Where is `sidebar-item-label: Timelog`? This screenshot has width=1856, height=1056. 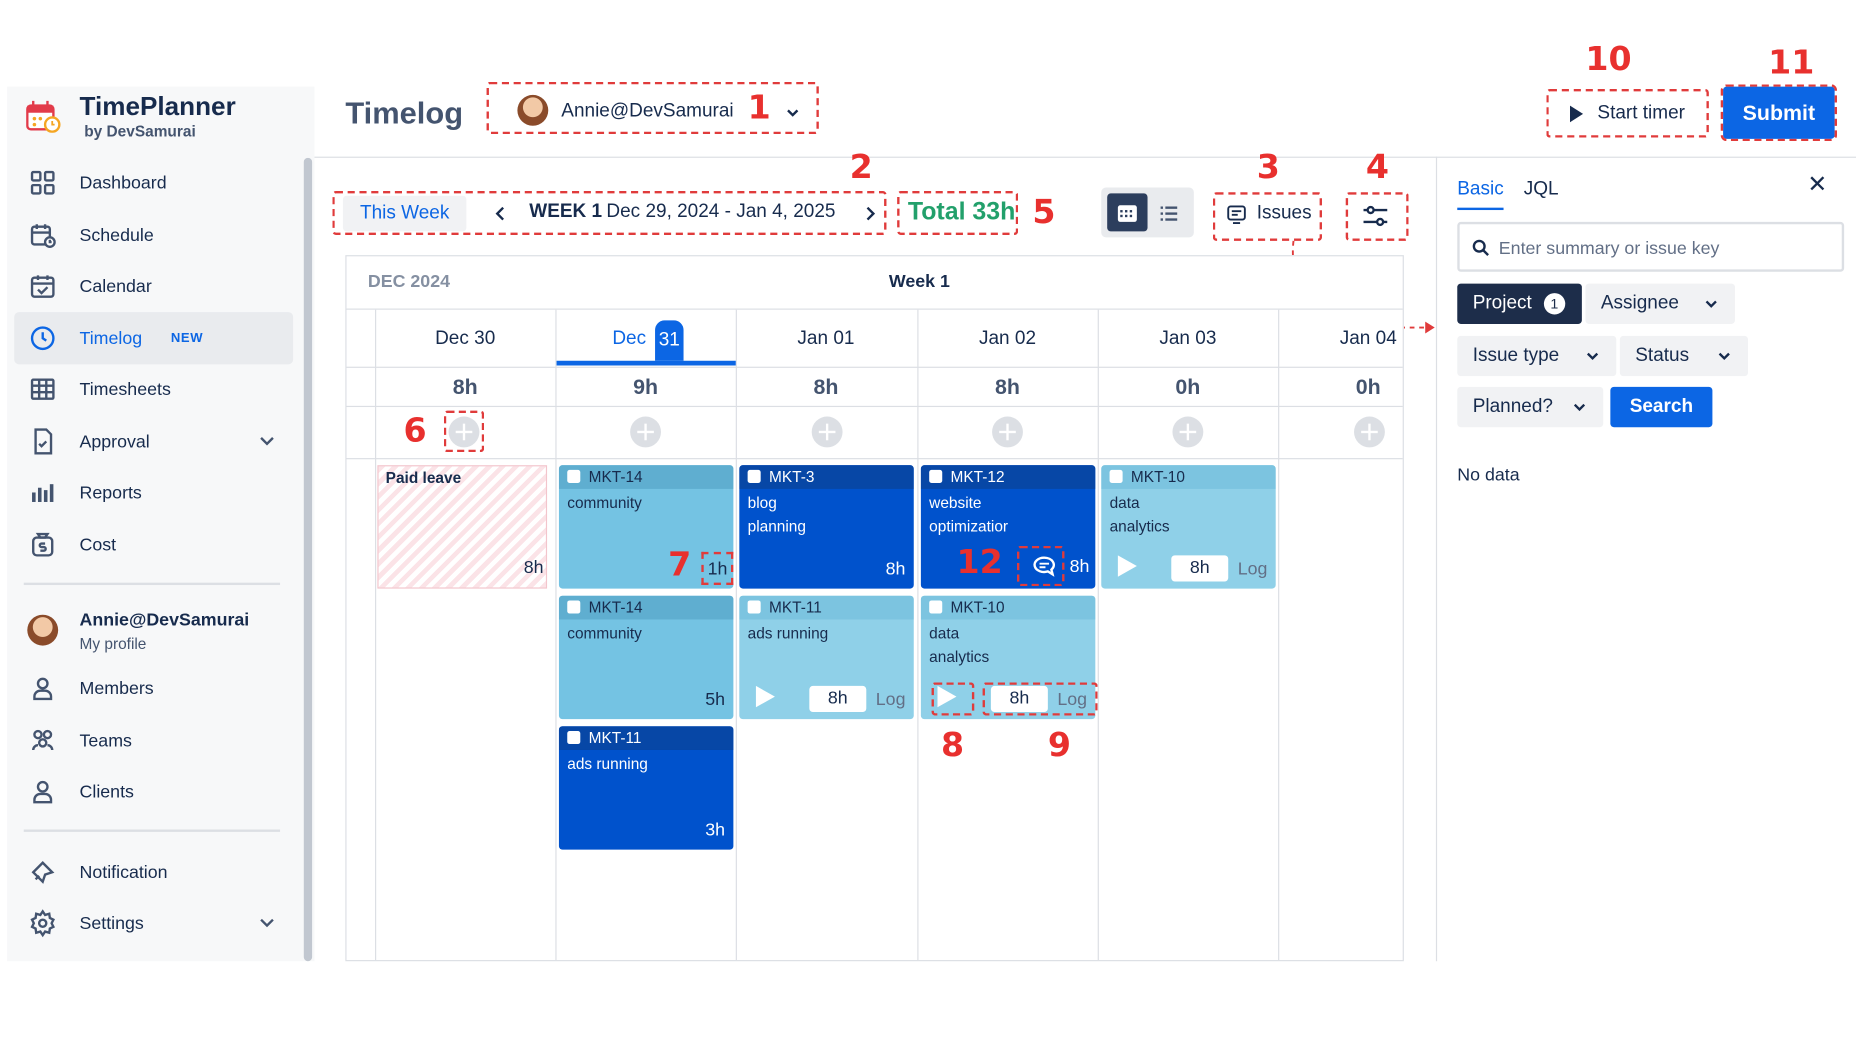 sidebar-item-label: Timelog is located at coordinates (111, 338).